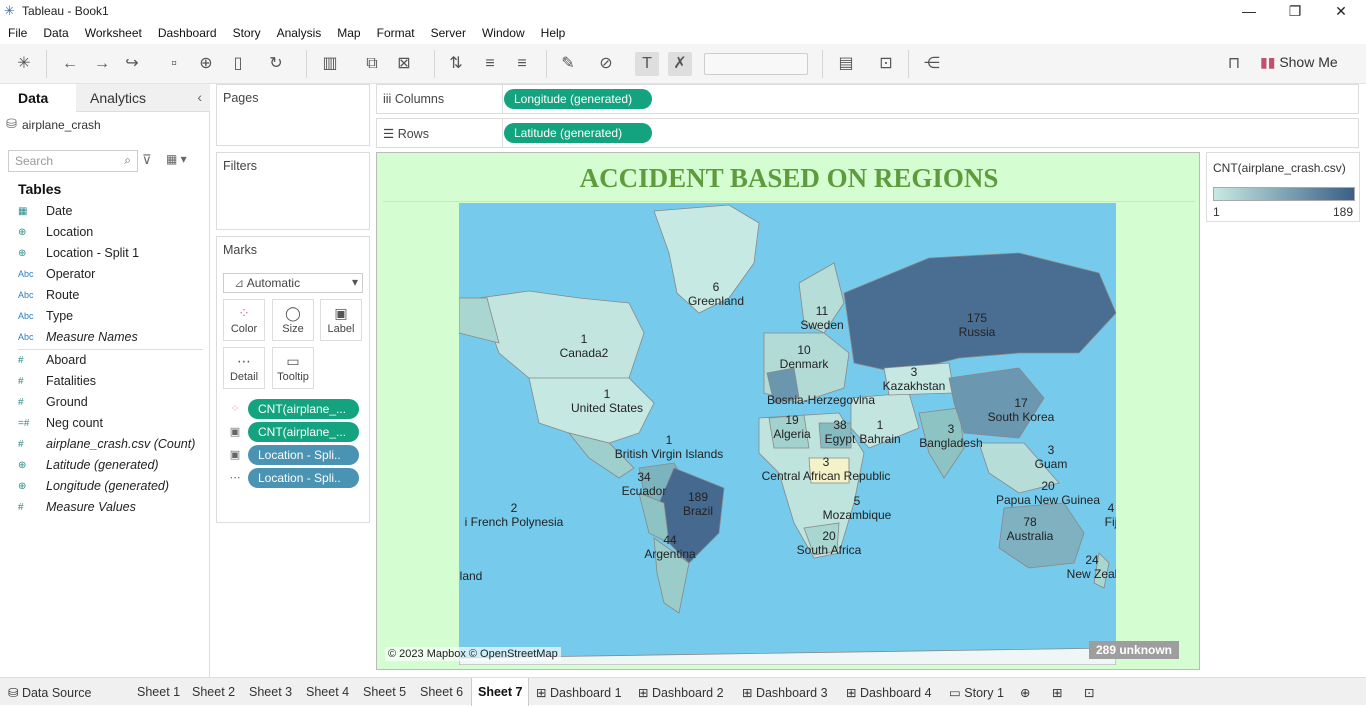  What do you see at coordinates (46, 64) in the screenshot?
I see `toolbar-separator` at bounding box center [46, 64].